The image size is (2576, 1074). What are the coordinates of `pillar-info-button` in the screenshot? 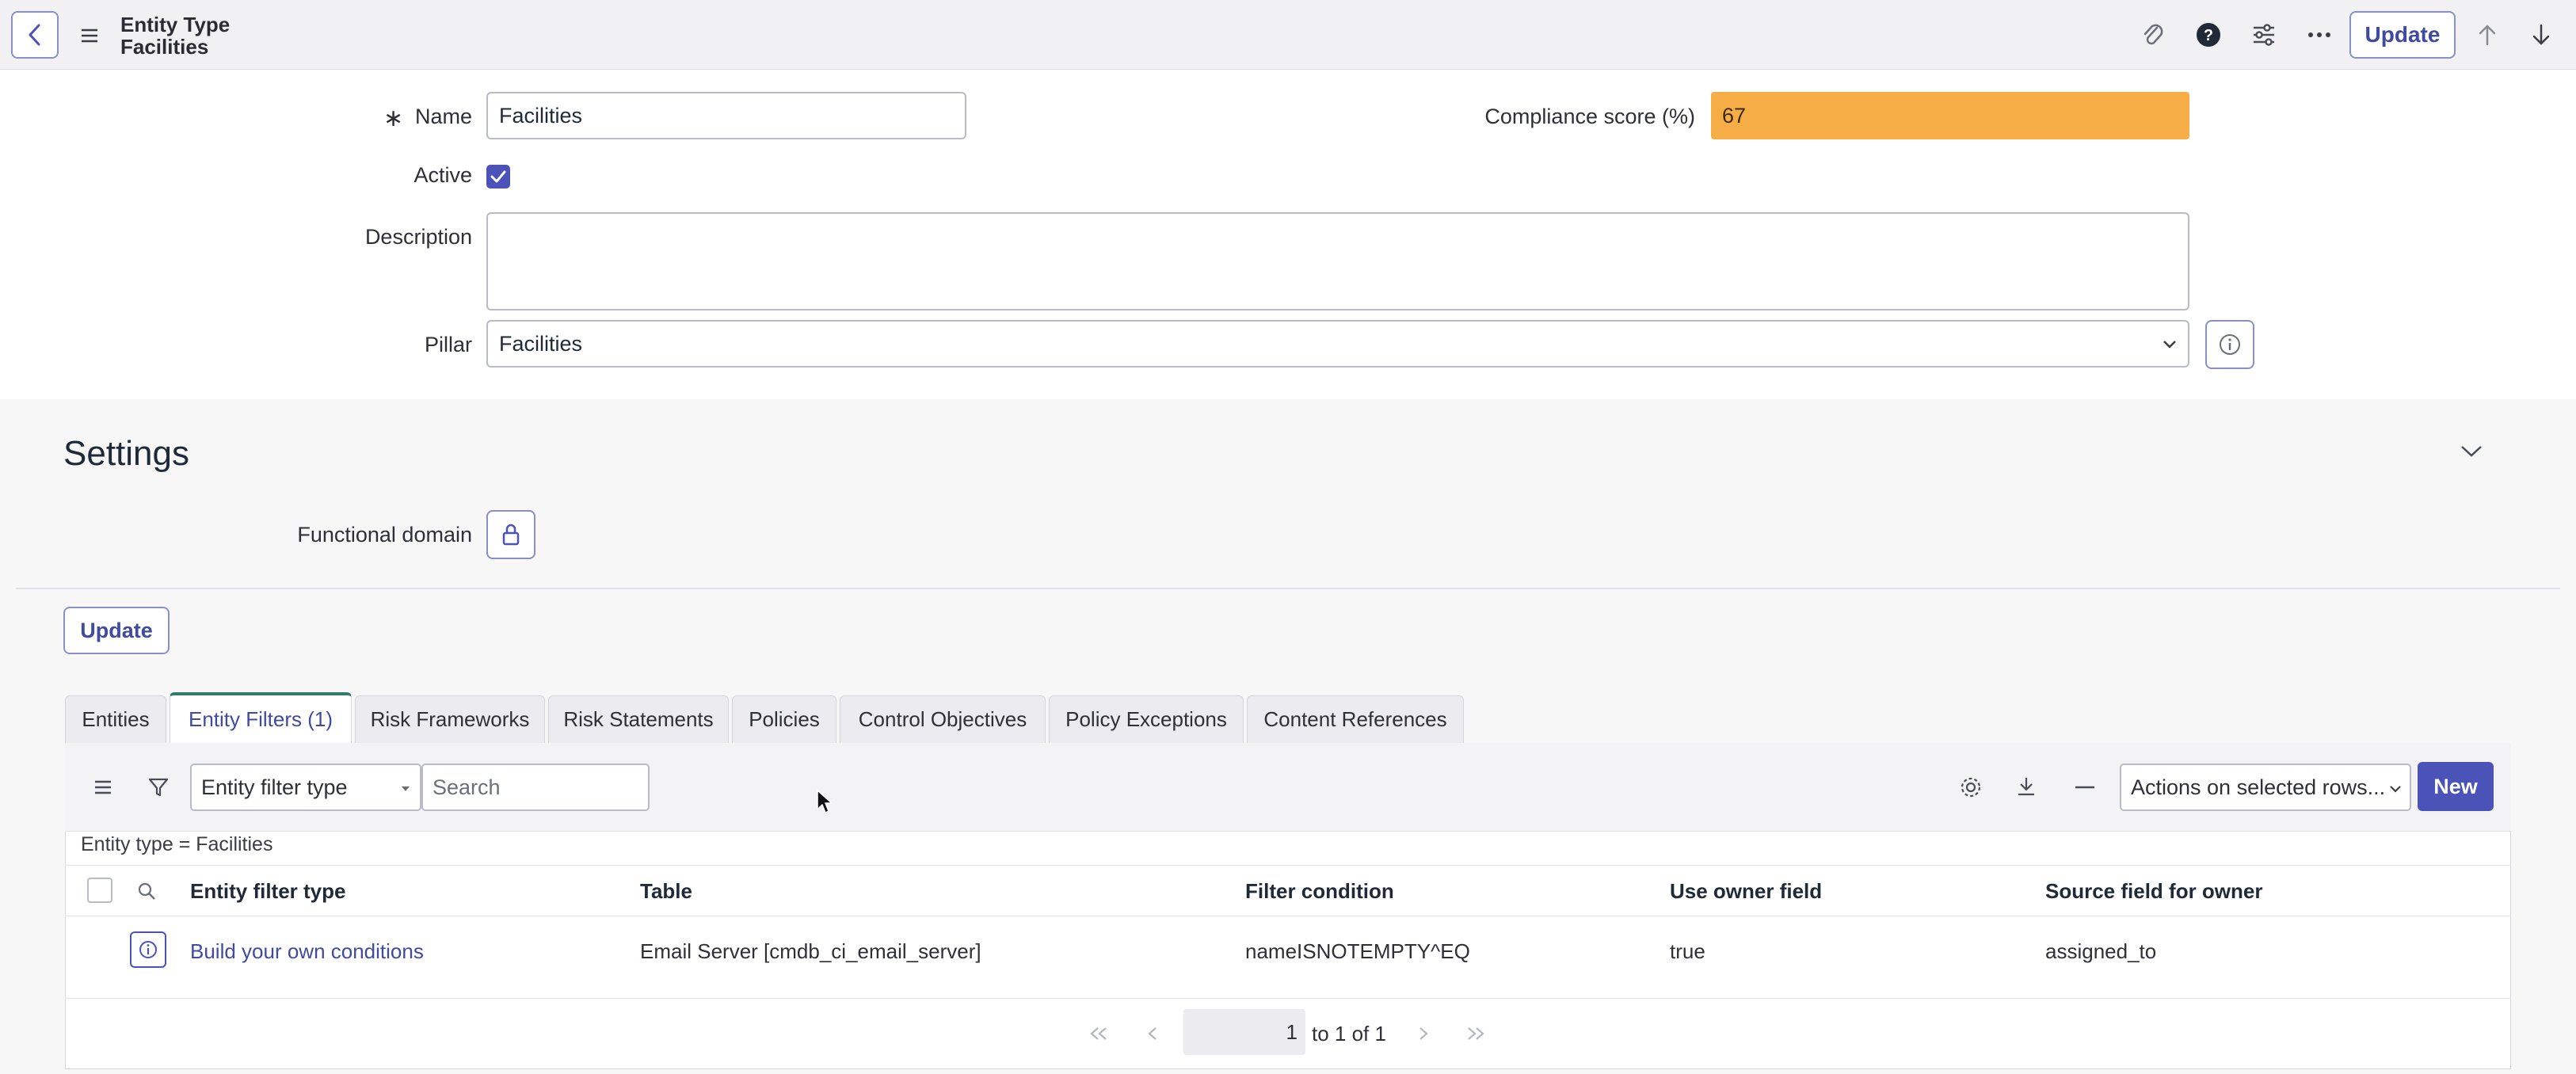 It's located at (2229, 344).